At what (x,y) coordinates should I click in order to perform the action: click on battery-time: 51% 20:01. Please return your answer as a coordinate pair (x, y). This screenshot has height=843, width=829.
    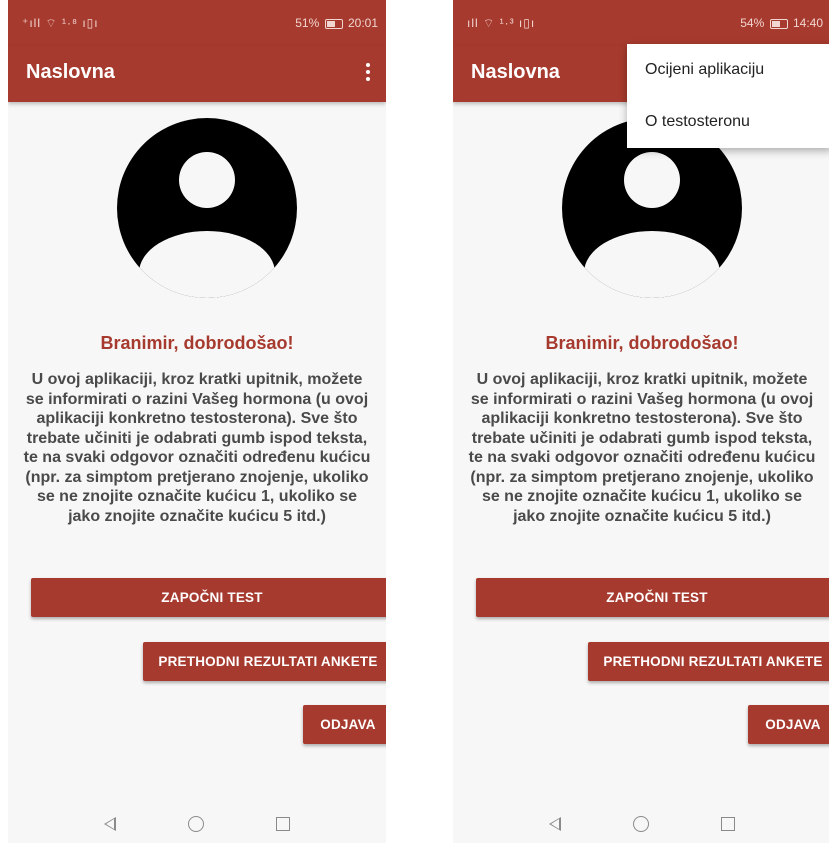
    Looking at the image, I should click on (336, 23).